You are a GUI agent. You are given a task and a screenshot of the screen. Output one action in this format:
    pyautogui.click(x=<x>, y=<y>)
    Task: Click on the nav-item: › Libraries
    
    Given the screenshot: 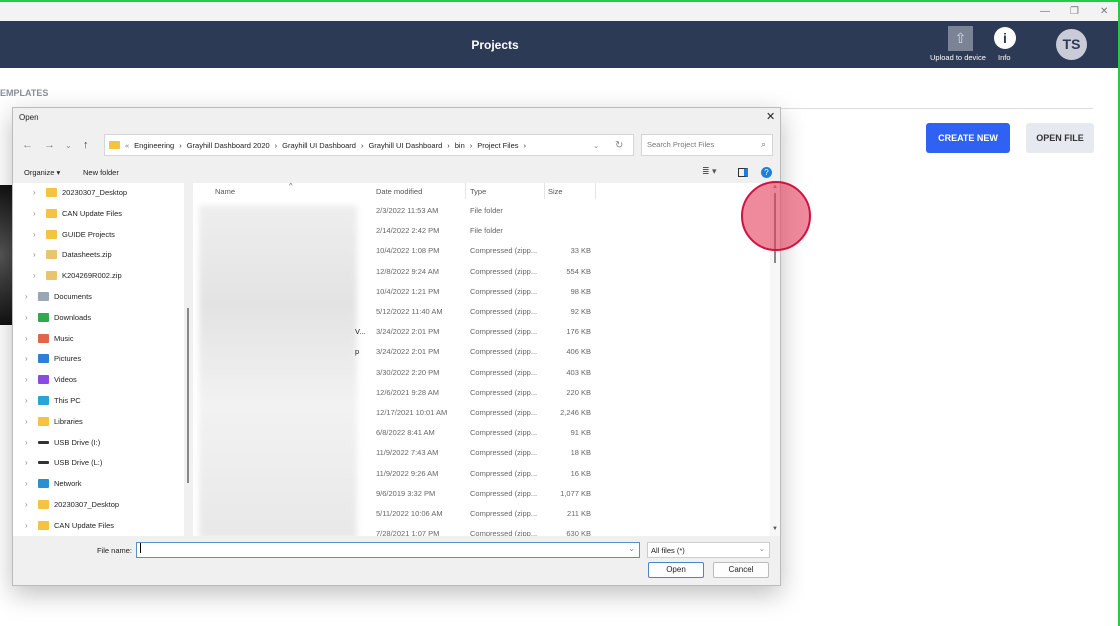 What is the action you would take?
    pyautogui.click(x=54, y=421)
    